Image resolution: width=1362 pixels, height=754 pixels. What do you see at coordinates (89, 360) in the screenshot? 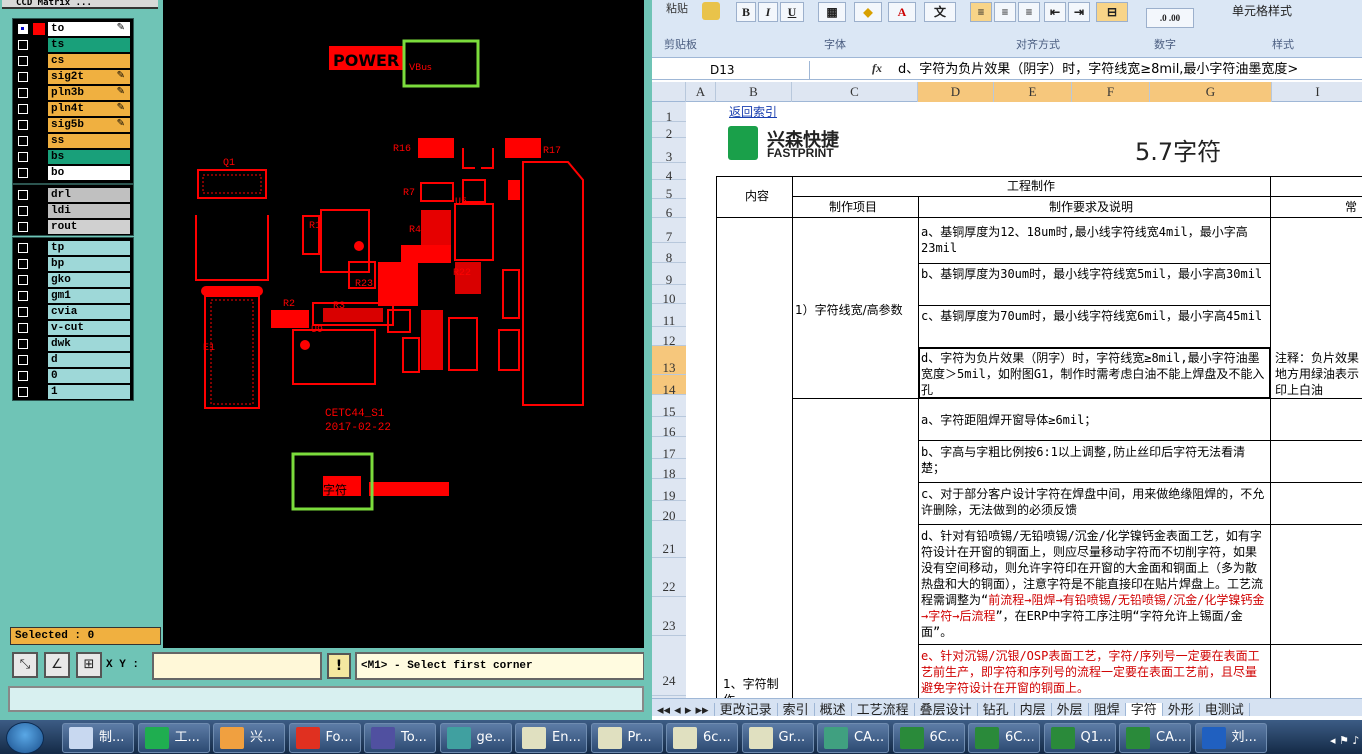
I see `layer-name: d` at bounding box center [89, 360].